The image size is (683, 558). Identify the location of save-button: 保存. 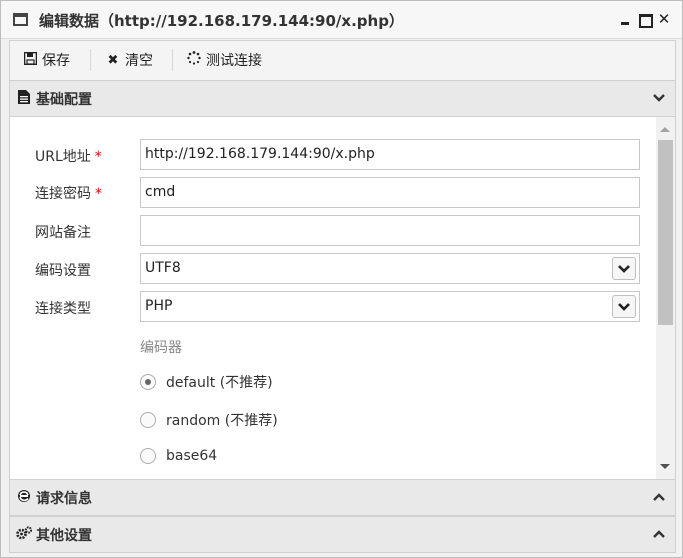
(46, 60).